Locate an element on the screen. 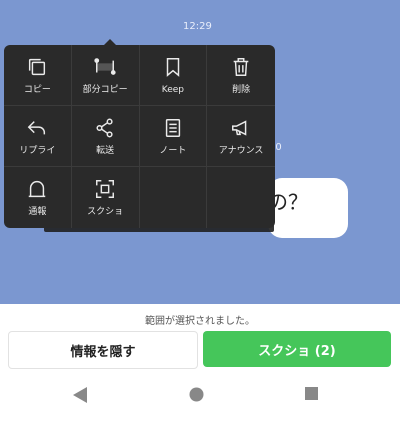 This screenshot has height=421, width=400. menu-item-note: ノート is located at coordinates (173, 136).